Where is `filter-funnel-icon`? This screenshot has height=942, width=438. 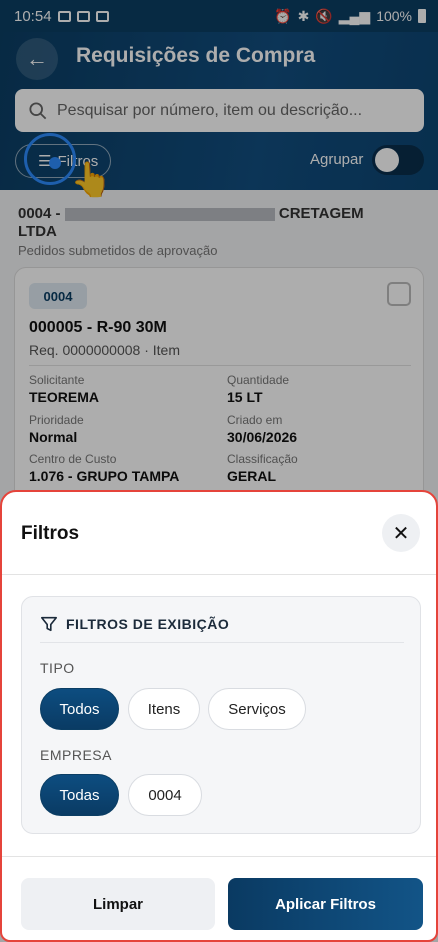 filter-funnel-icon is located at coordinates (49, 624).